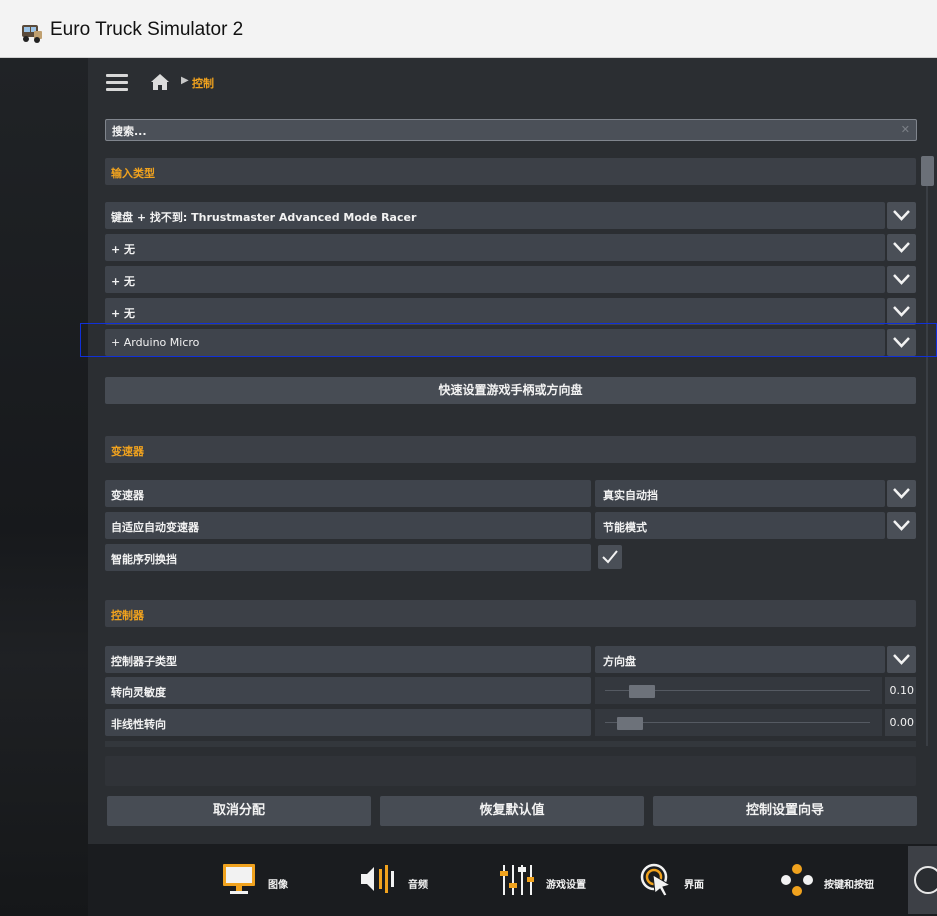  What do you see at coordinates (127, 451) in the screenshot?
I see `section-title: 变速器` at bounding box center [127, 451].